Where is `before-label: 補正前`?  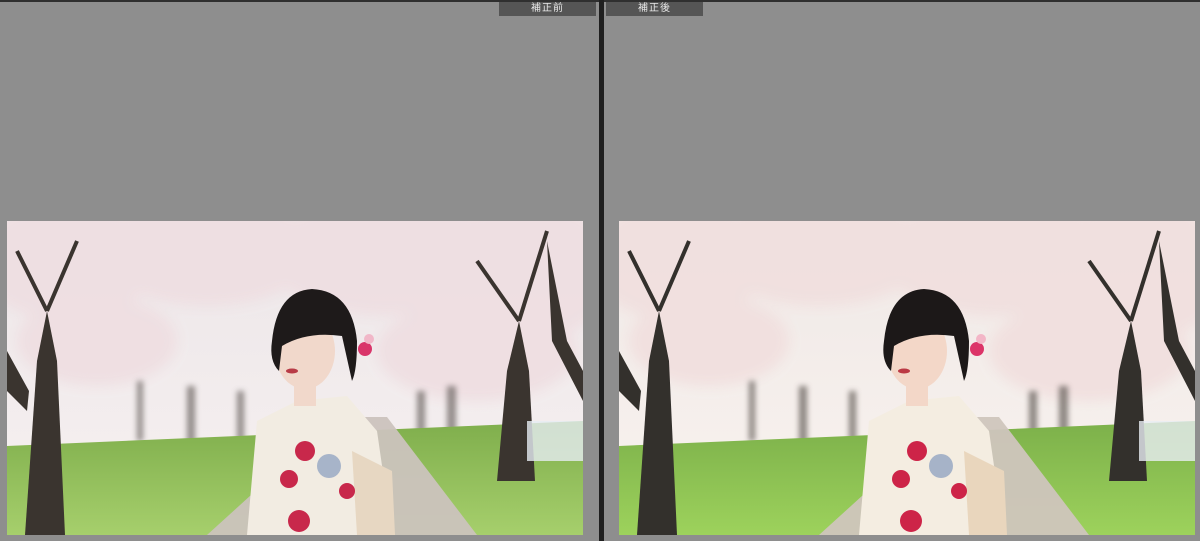
before-label: 補正前 is located at coordinates (547, 9).